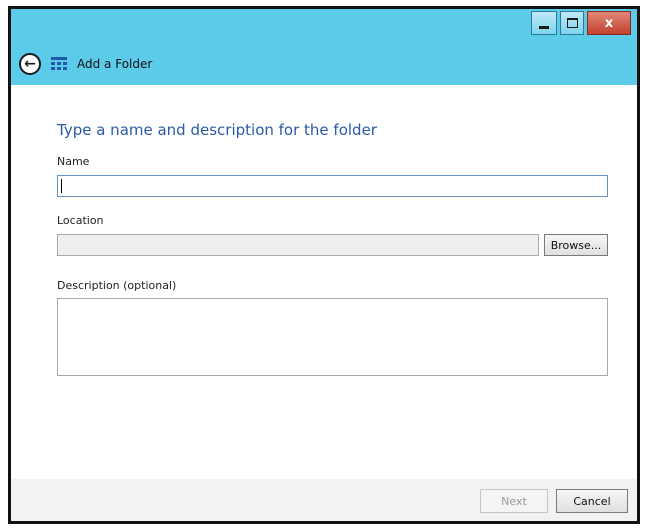 This screenshot has width=645, height=529. I want to click on maximize-button, so click(572, 23).